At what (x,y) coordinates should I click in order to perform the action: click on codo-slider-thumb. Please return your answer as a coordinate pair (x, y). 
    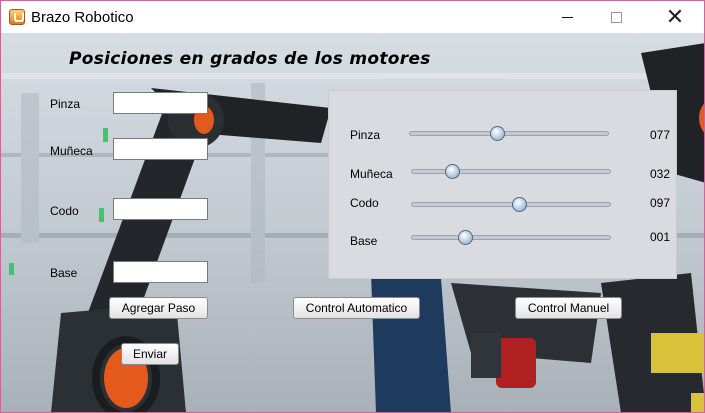
    Looking at the image, I should click on (519, 204).